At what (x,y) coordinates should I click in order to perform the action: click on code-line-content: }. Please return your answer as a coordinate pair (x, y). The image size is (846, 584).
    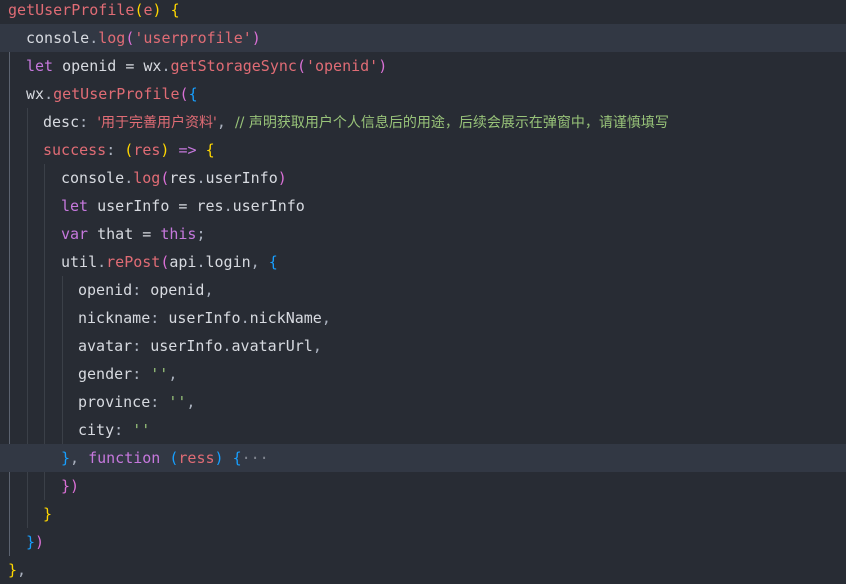
    Looking at the image, I should click on (47, 514).